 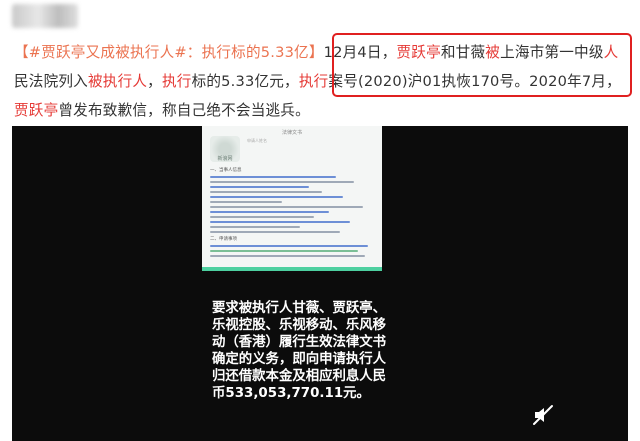 What do you see at coordinates (45, 16) in the screenshot?
I see `username-avatar-blurred` at bounding box center [45, 16].